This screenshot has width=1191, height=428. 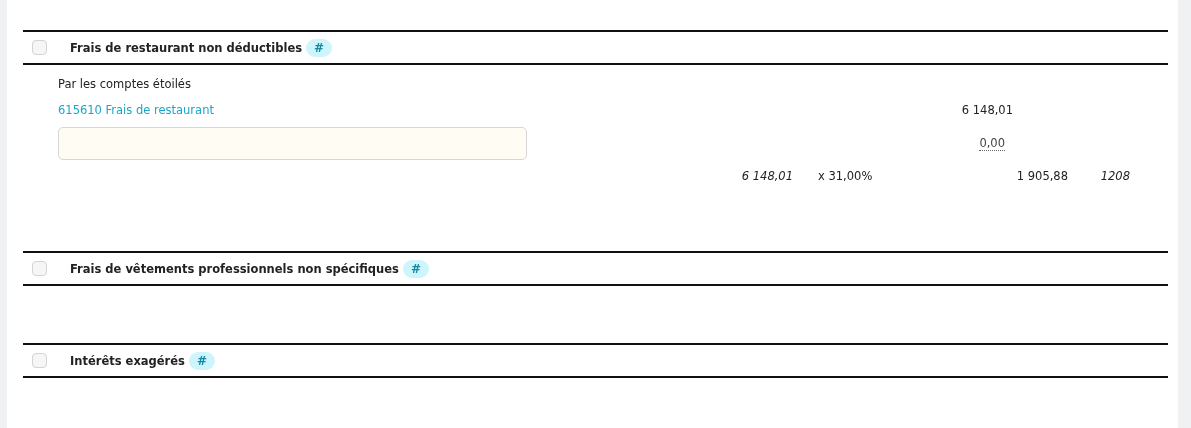 I want to click on account-link: 615610 Frais de restaurant, so click(x=136, y=110).